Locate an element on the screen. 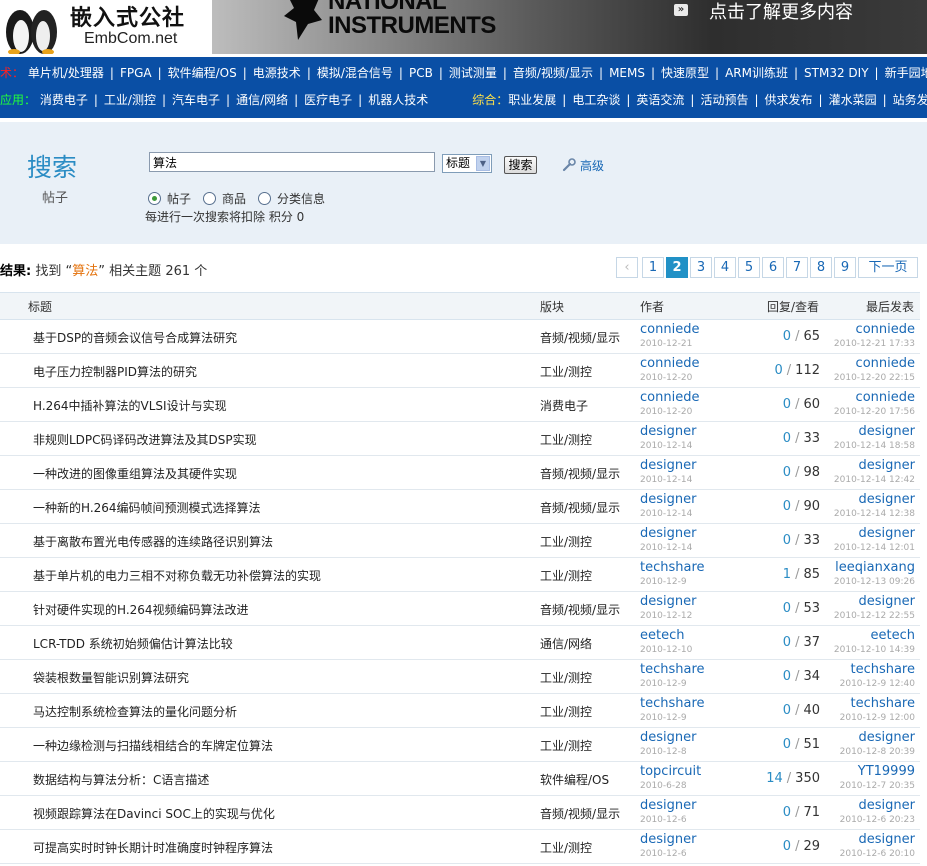 Image resolution: width=927 pixels, height=866 pixels. thread-title-link: 基于单片机的电力三相不对称负载无功补偿算法的实现 is located at coordinates (177, 575).